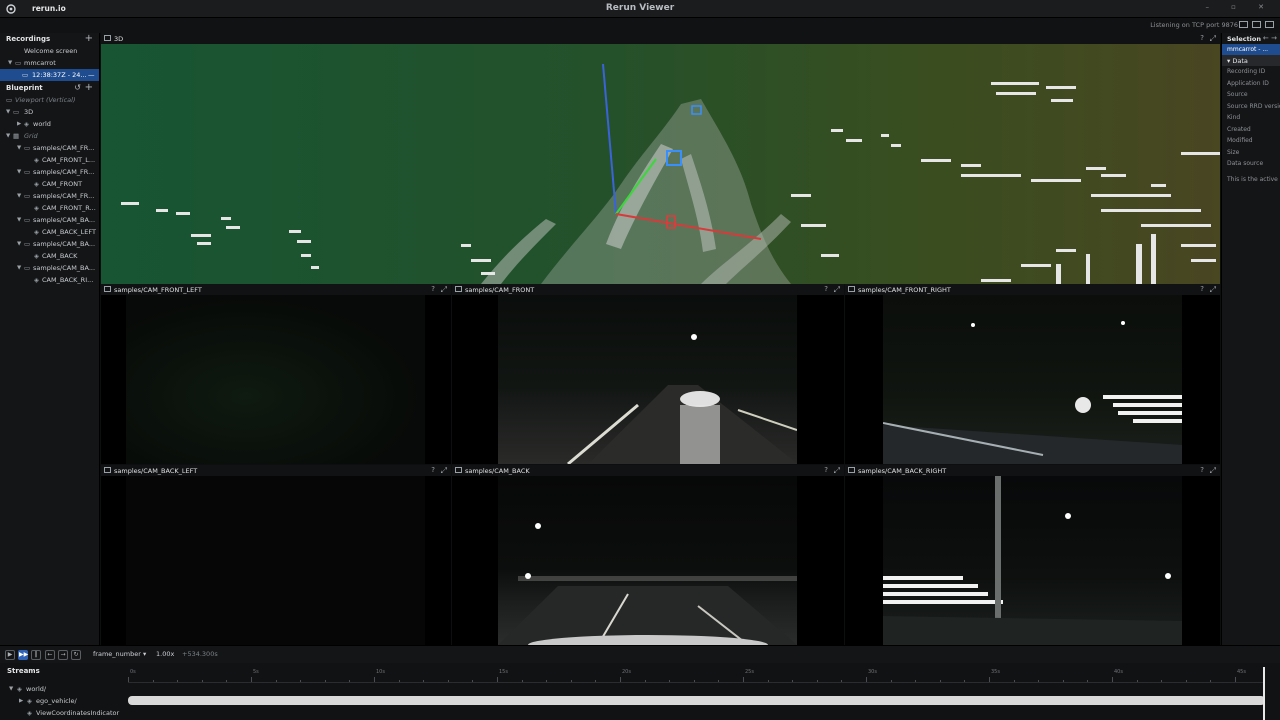 The width and height of the screenshot is (1280, 720). I want to click on camera-frame, so click(1032, 560).